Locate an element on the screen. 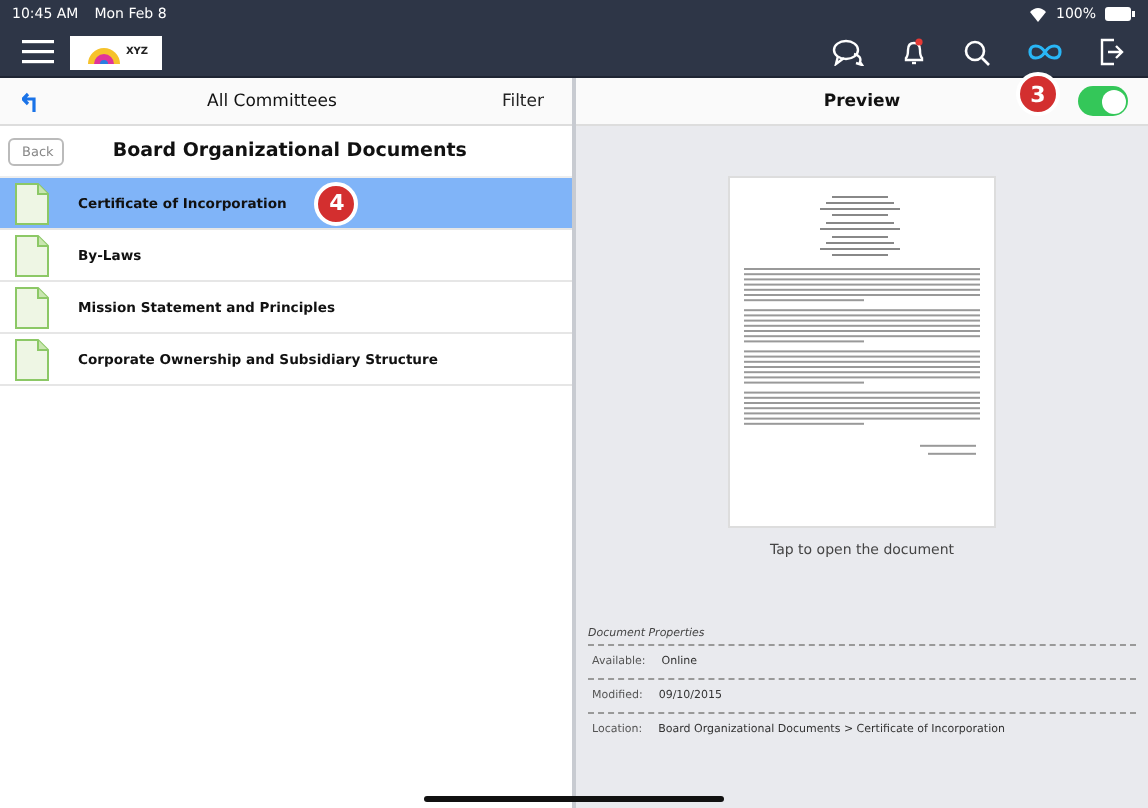 The height and width of the screenshot is (808, 1148). exit-icon is located at coordinates (1112, 52).